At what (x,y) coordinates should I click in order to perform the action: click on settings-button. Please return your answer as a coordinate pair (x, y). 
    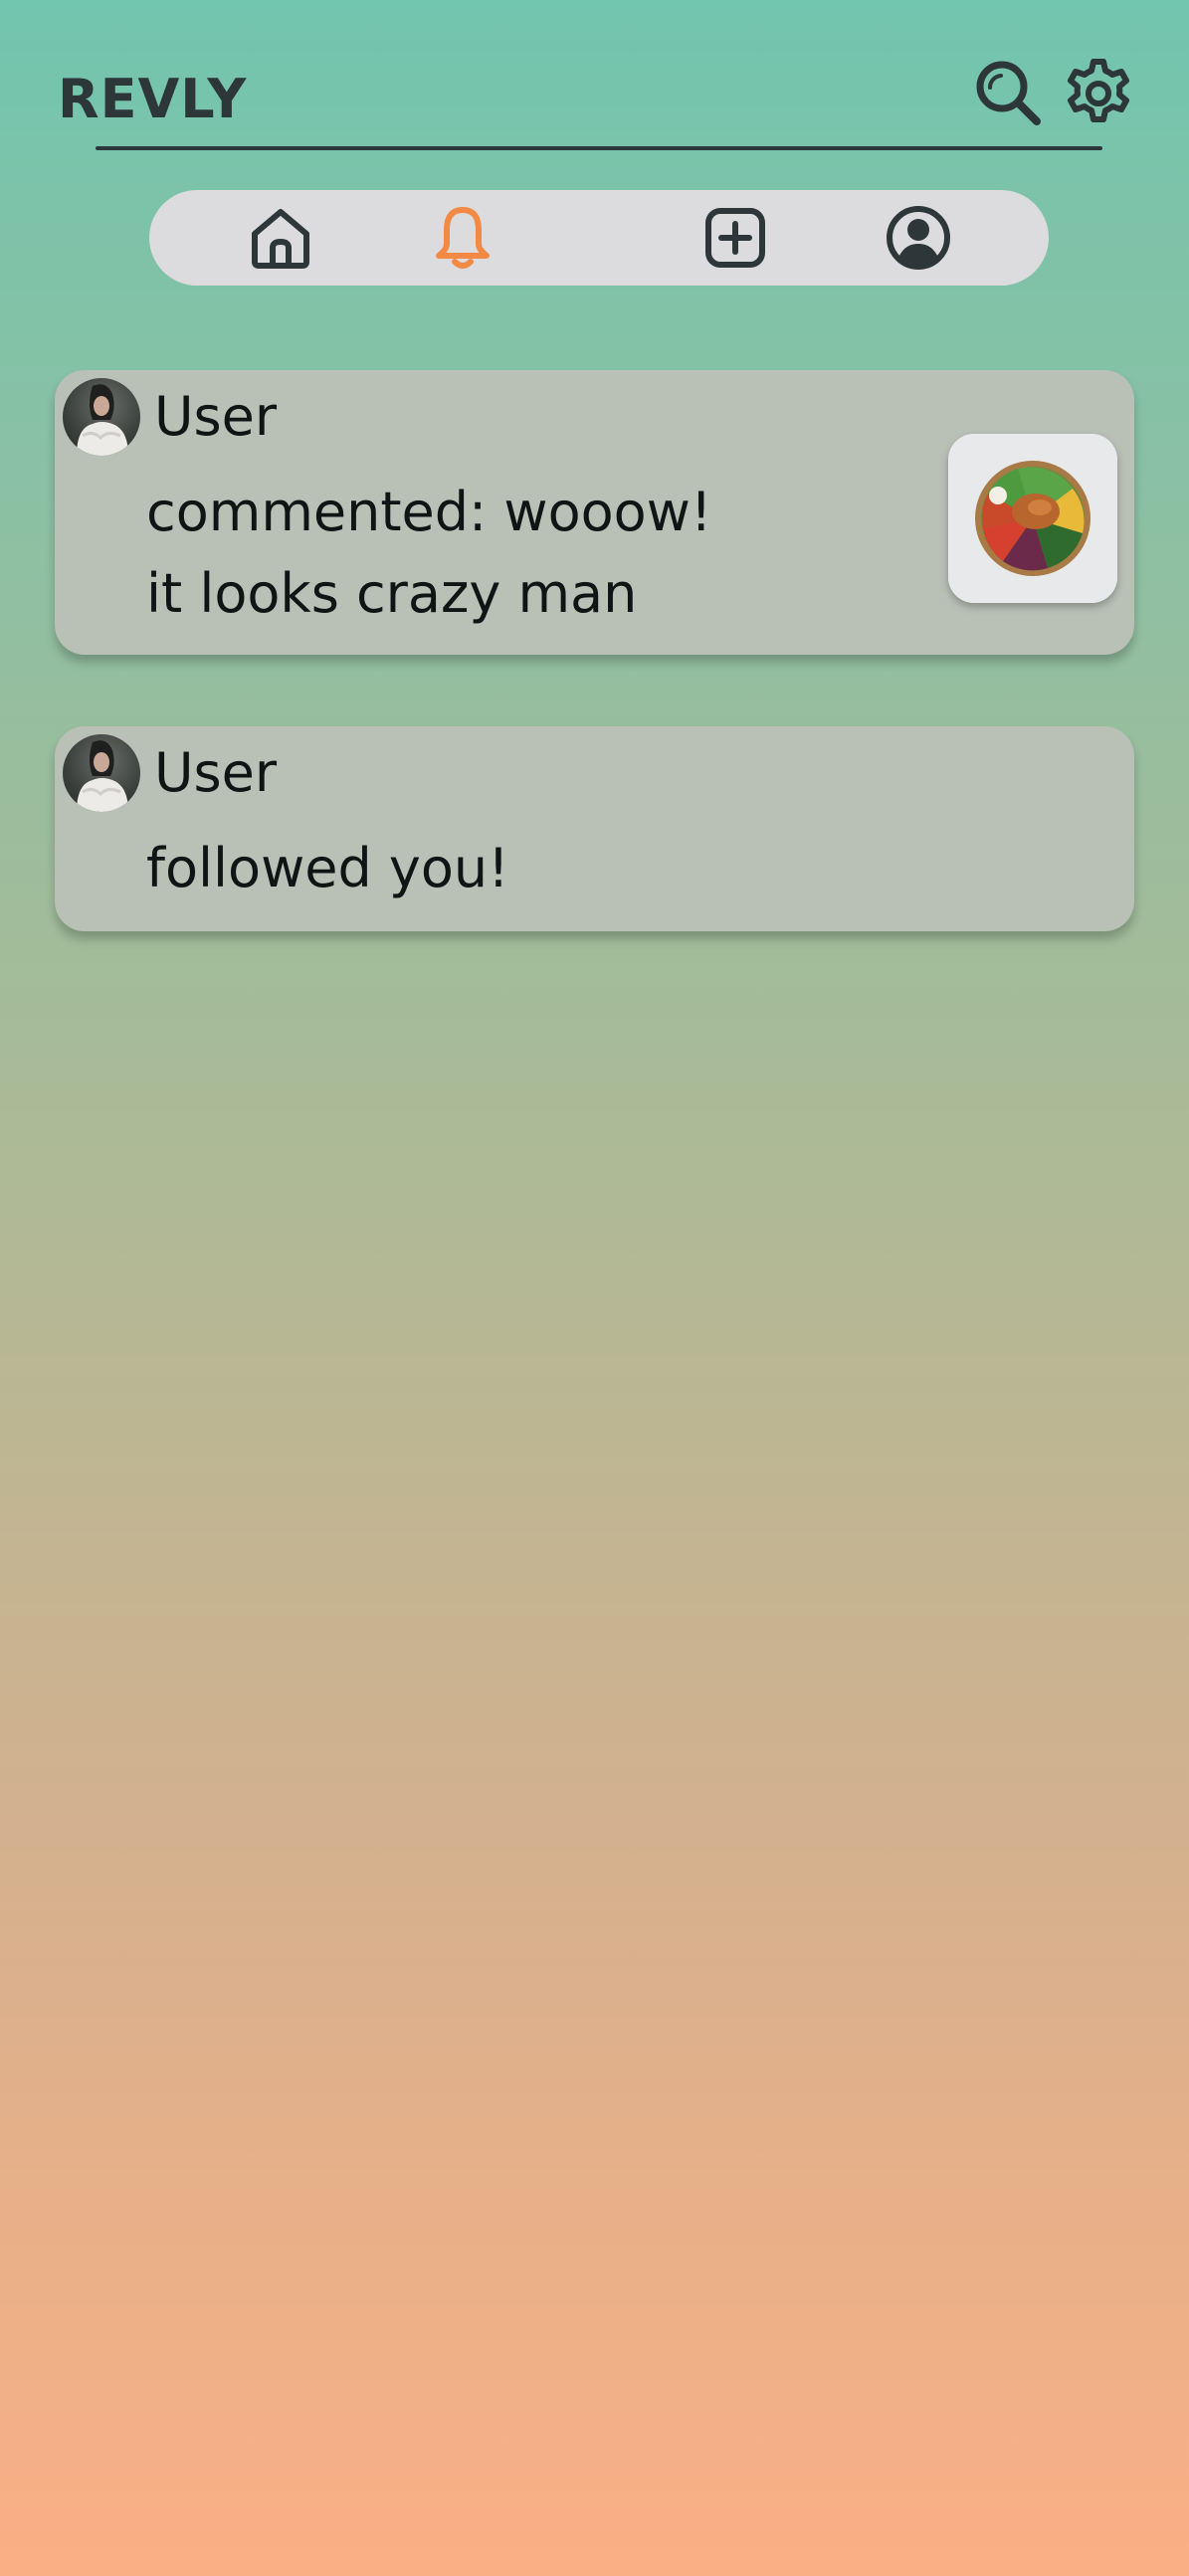
    Looking at the image, I should click on (1098, 93).